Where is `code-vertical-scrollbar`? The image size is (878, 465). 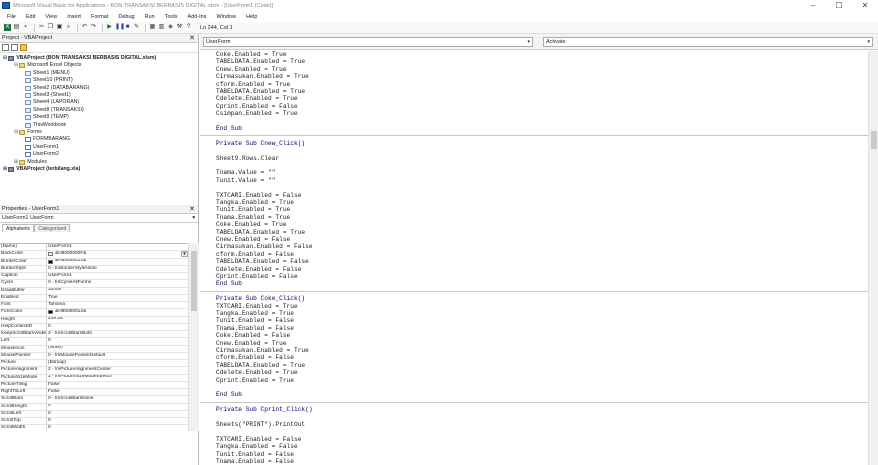
code-vertical-scrollbar is located at coordinates (873, 258).